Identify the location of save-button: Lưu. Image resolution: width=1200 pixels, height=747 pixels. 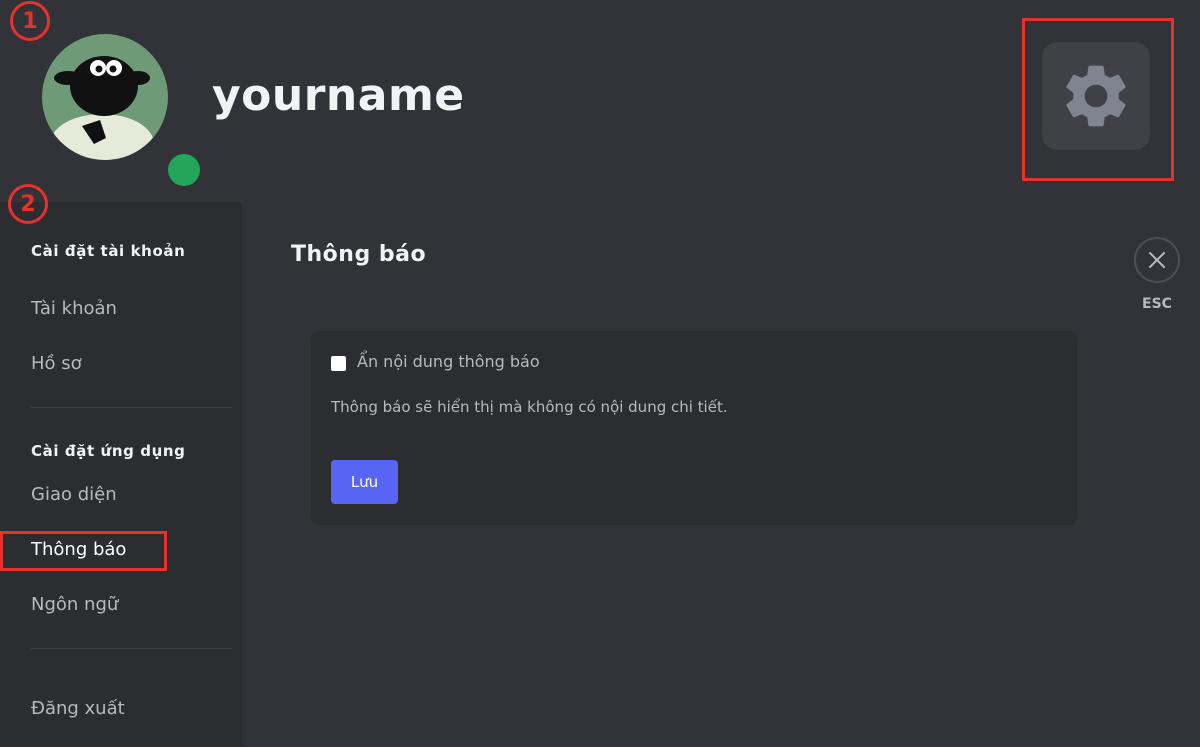
(364, 482).